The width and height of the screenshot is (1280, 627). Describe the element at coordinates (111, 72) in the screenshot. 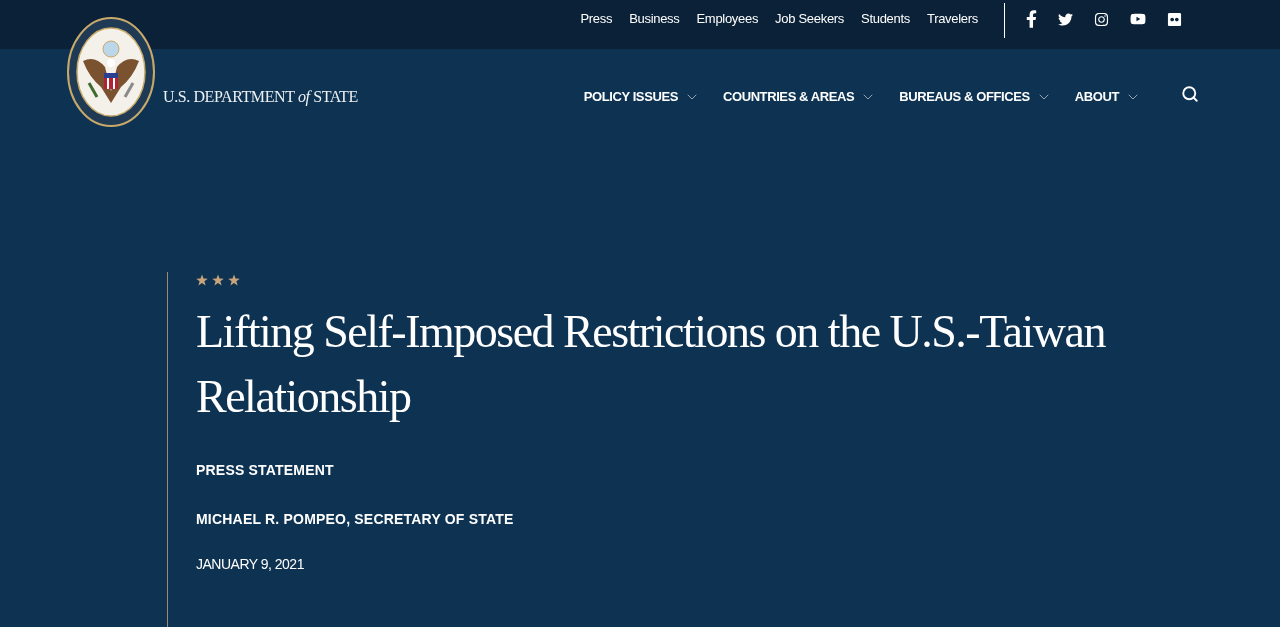

I see `department-seal-logo` at that location.